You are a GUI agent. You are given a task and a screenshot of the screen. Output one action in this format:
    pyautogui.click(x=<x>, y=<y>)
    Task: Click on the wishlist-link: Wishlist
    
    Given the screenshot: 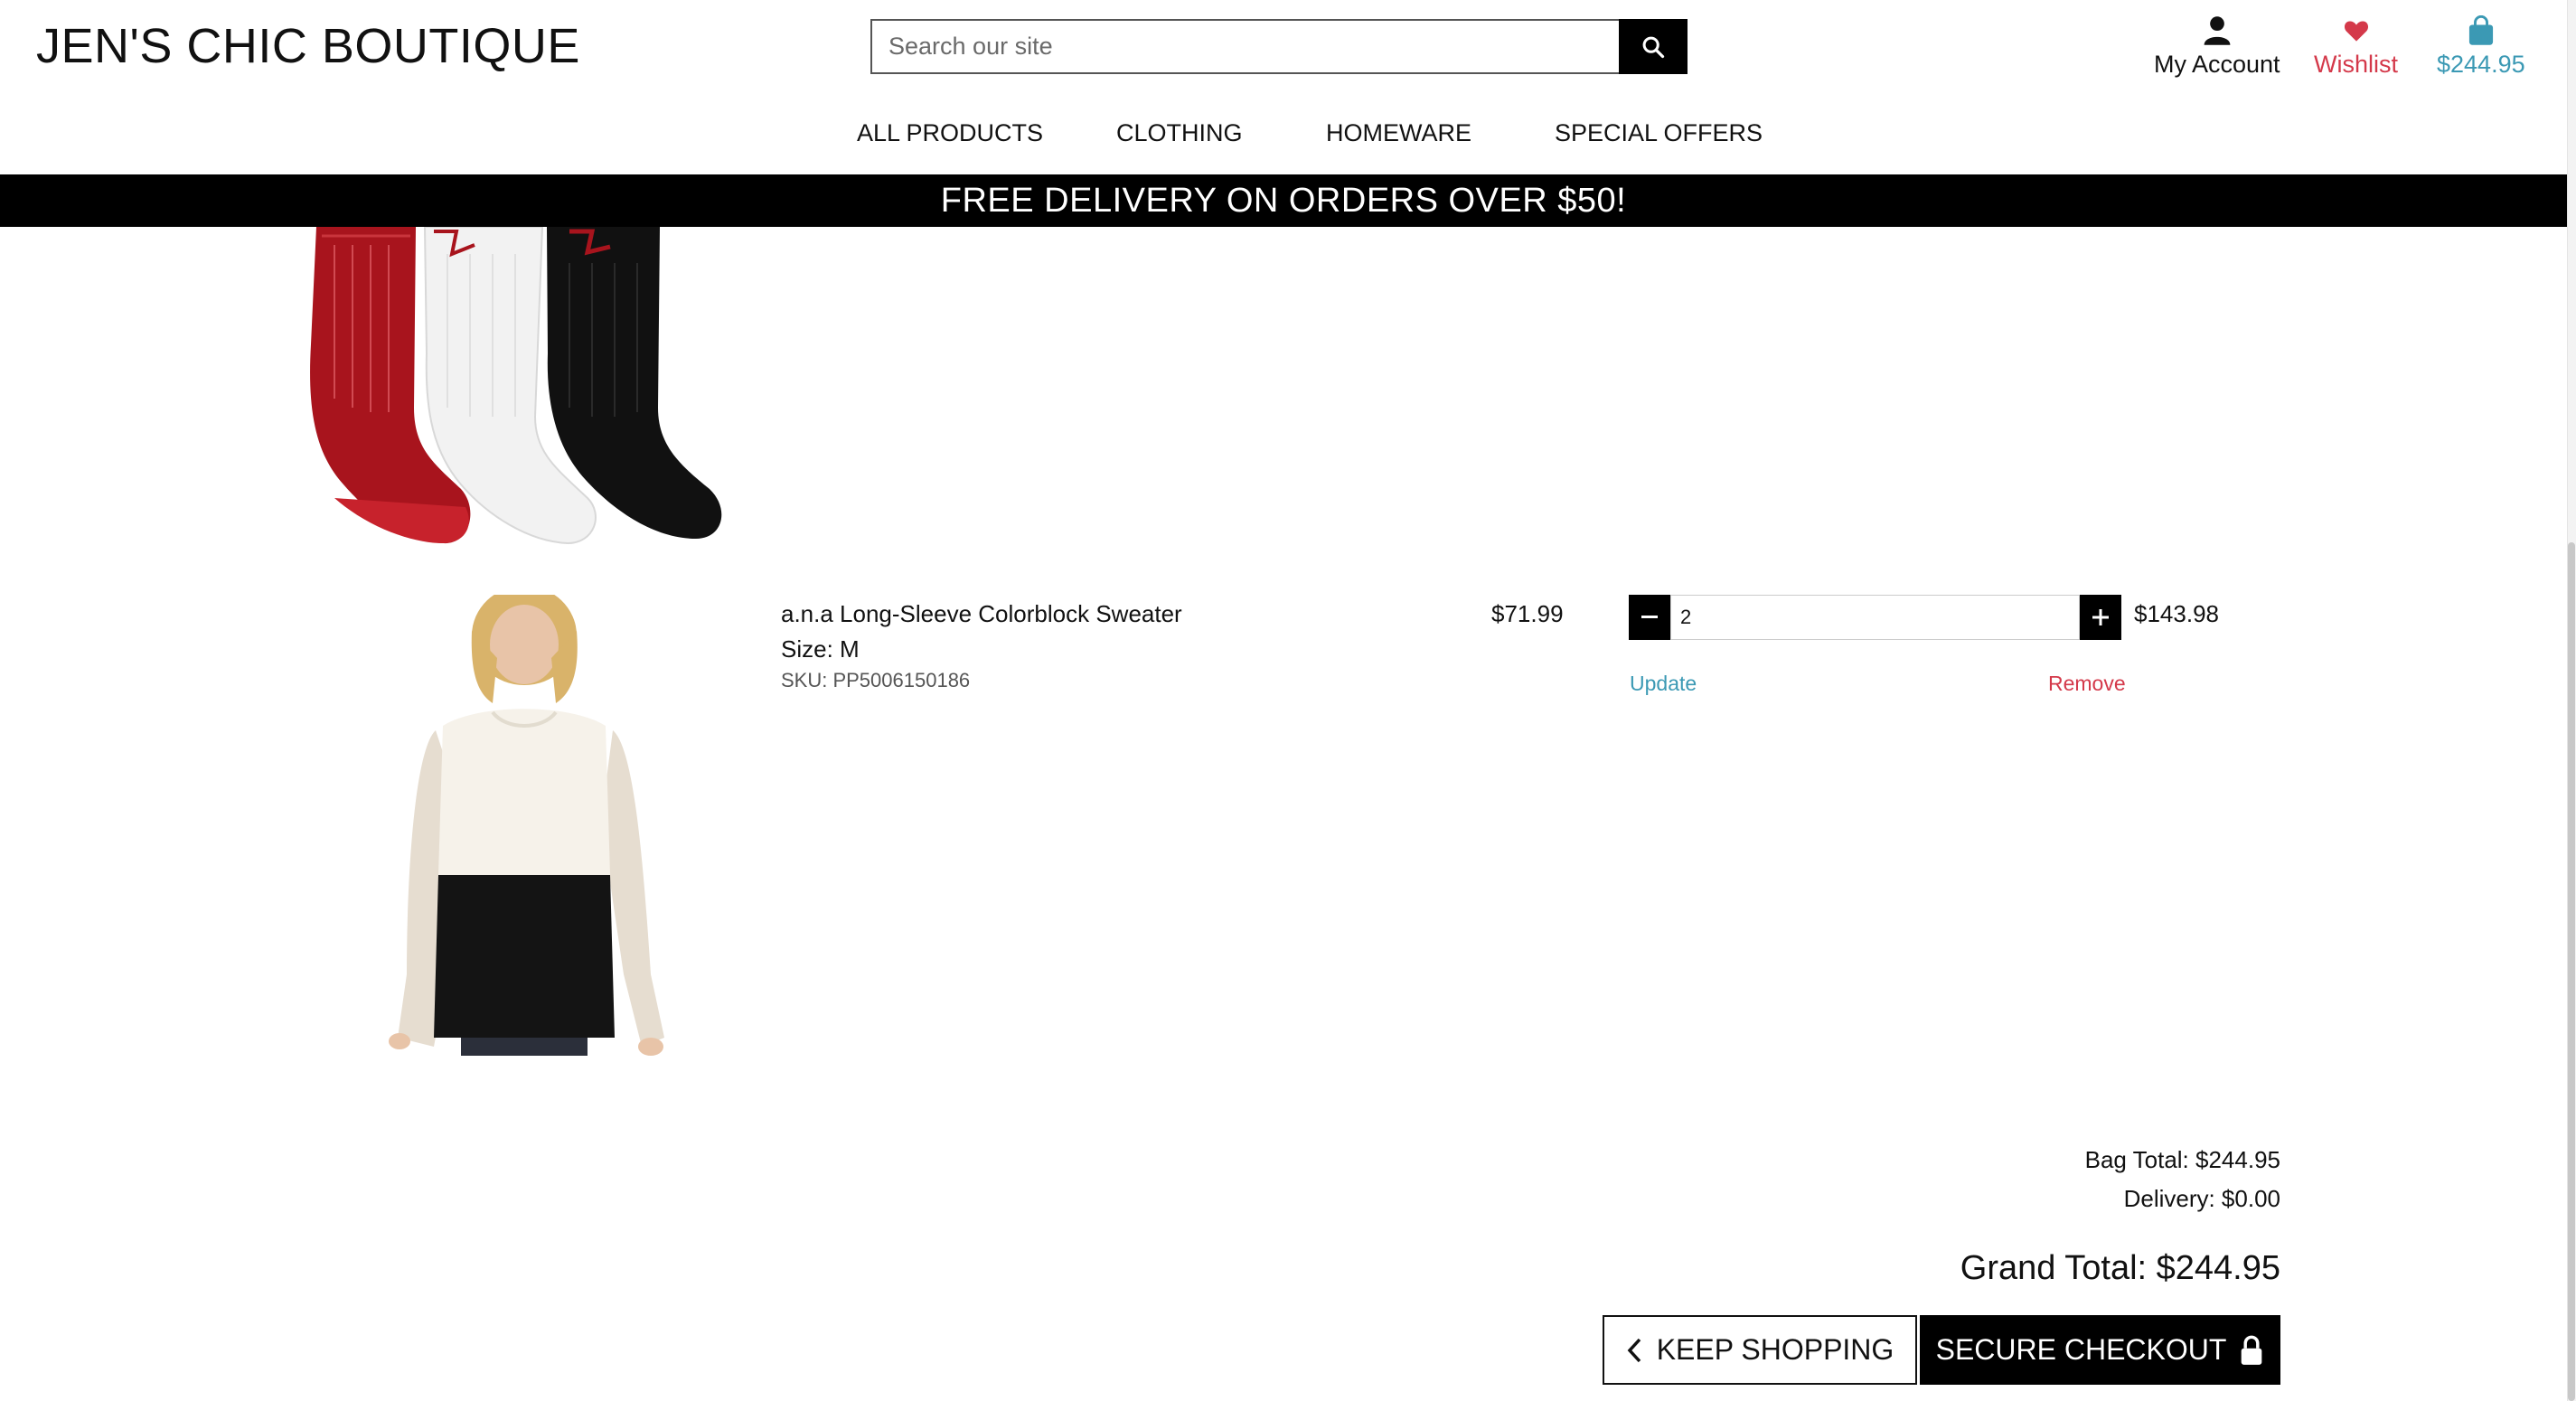 What is the action you would take?
    pyautogui.click(x=2356, y=46)
    